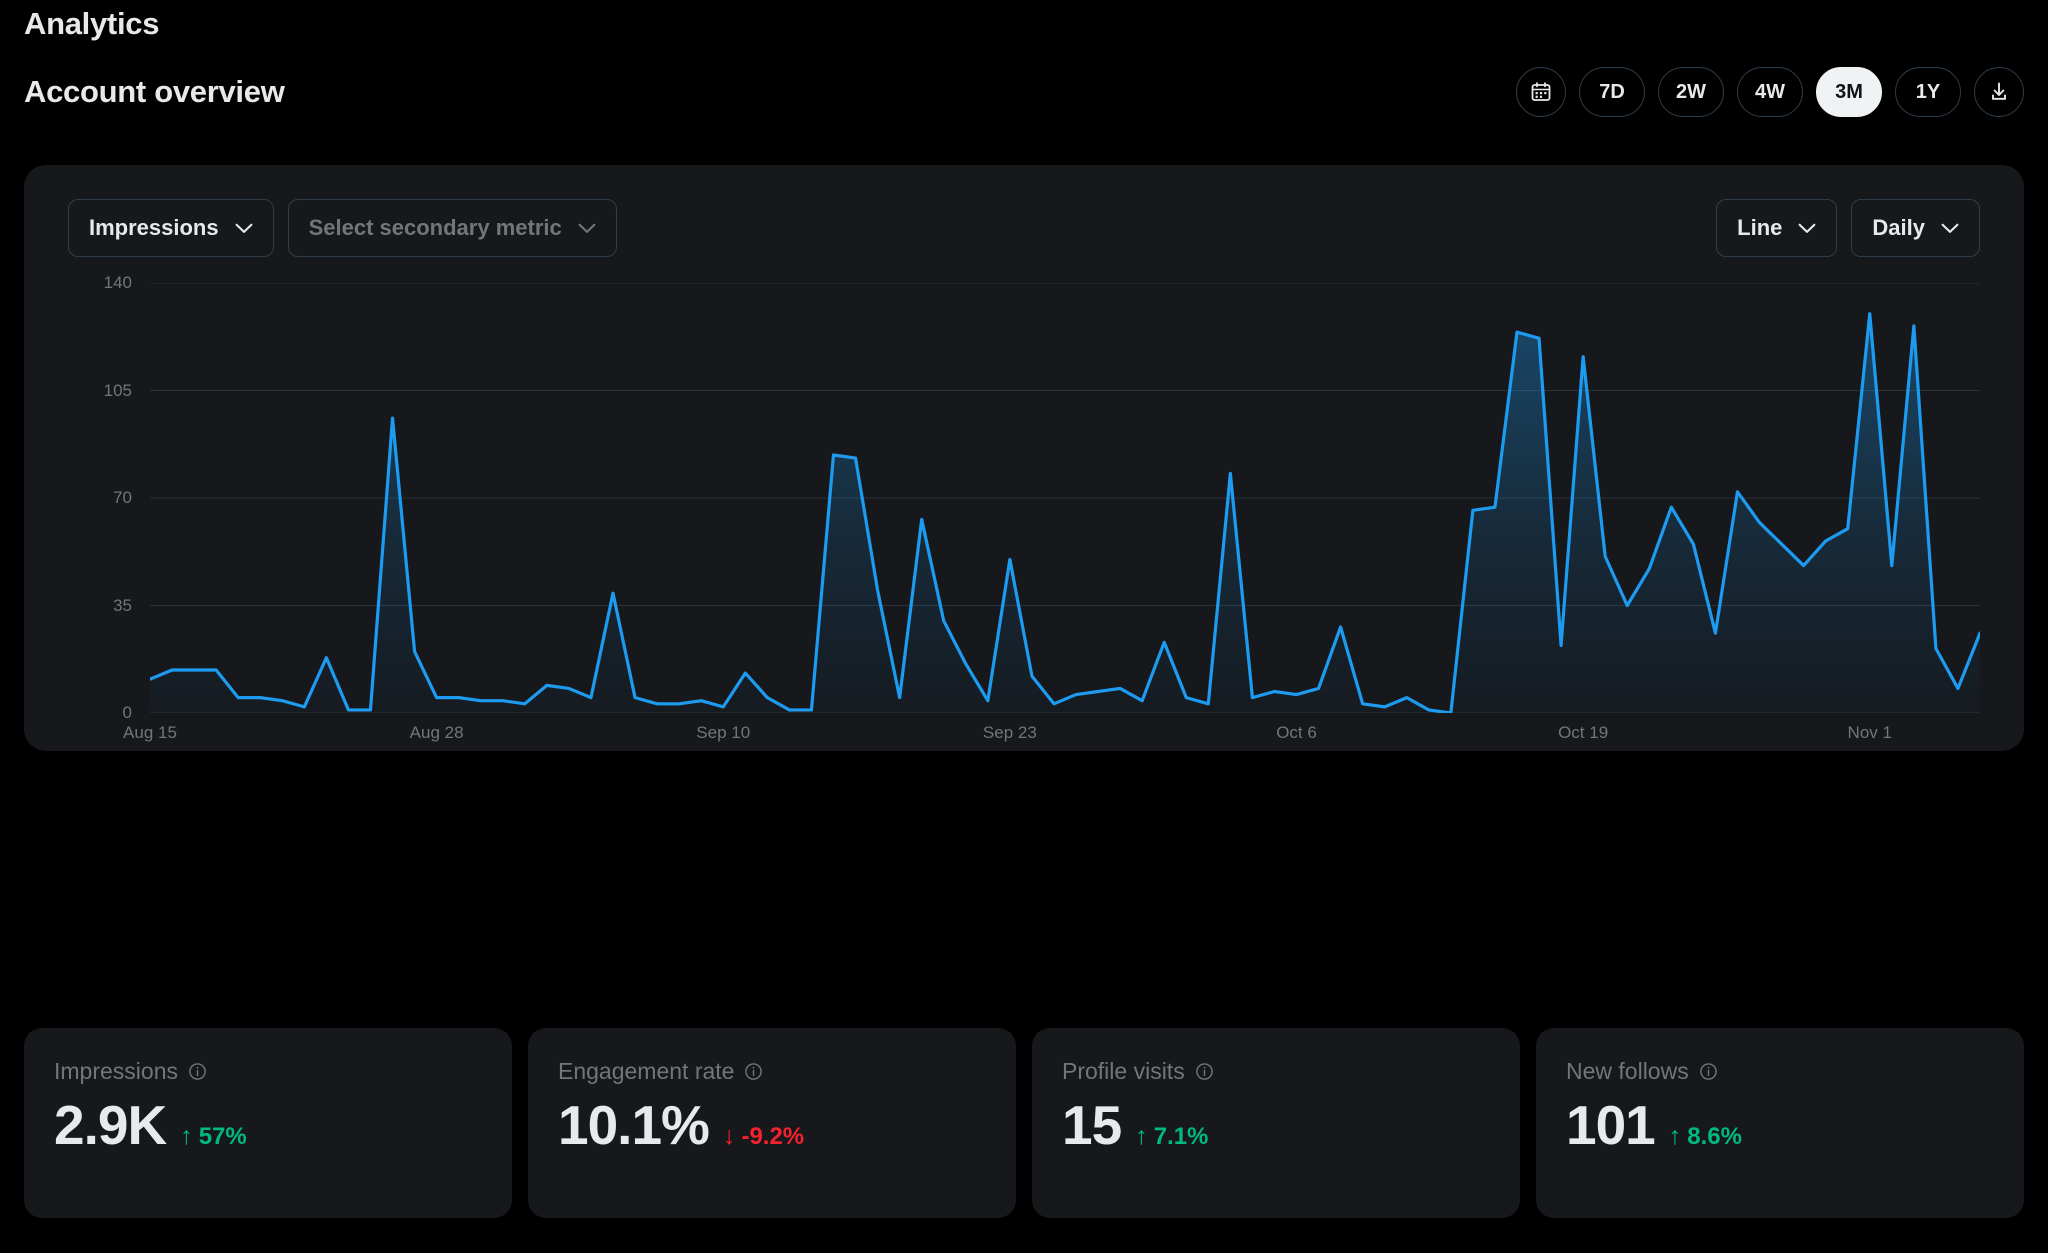 The image size is (2048, 1253). I want to click on range-button-4w: 4W, so click(1770, 92).